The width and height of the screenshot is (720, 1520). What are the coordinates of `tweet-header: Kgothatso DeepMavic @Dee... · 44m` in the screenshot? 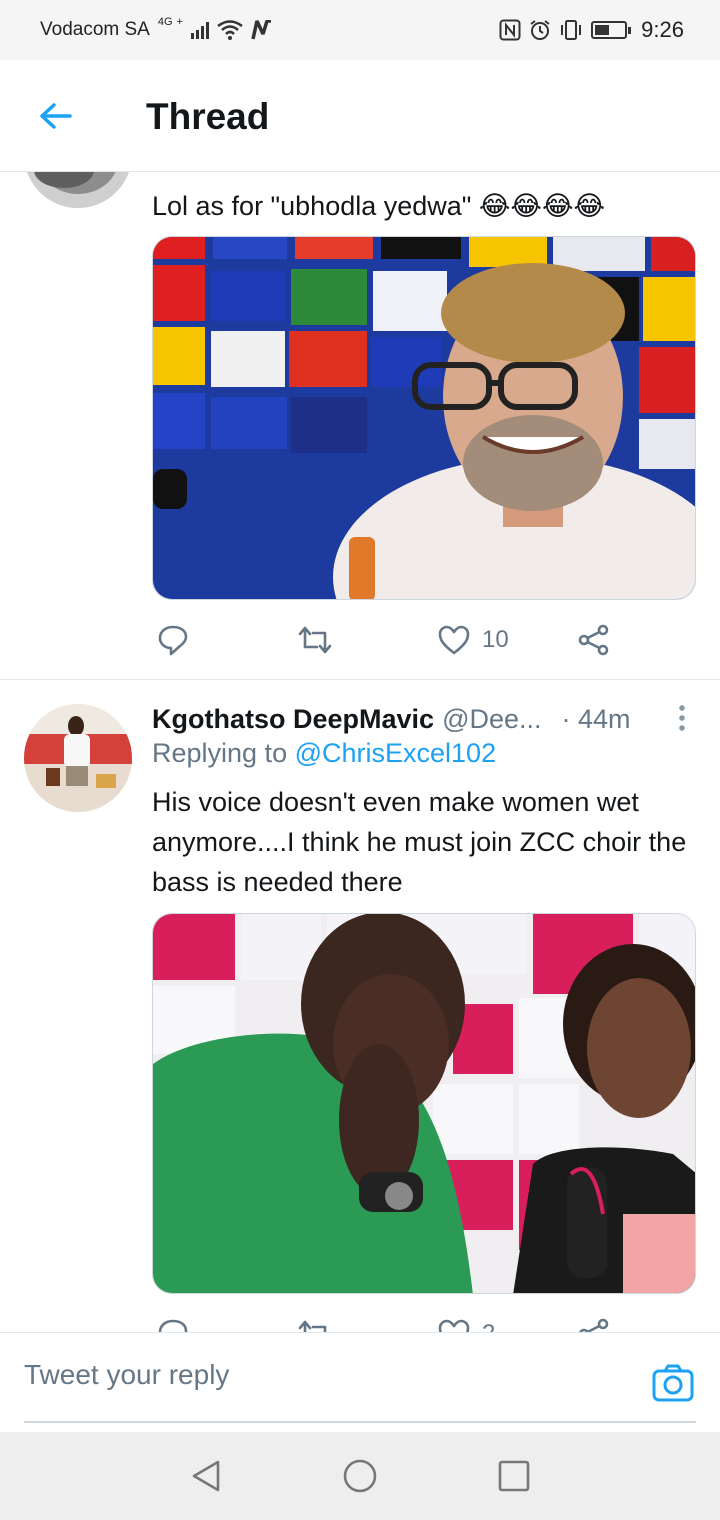 It's located at (426, 719).